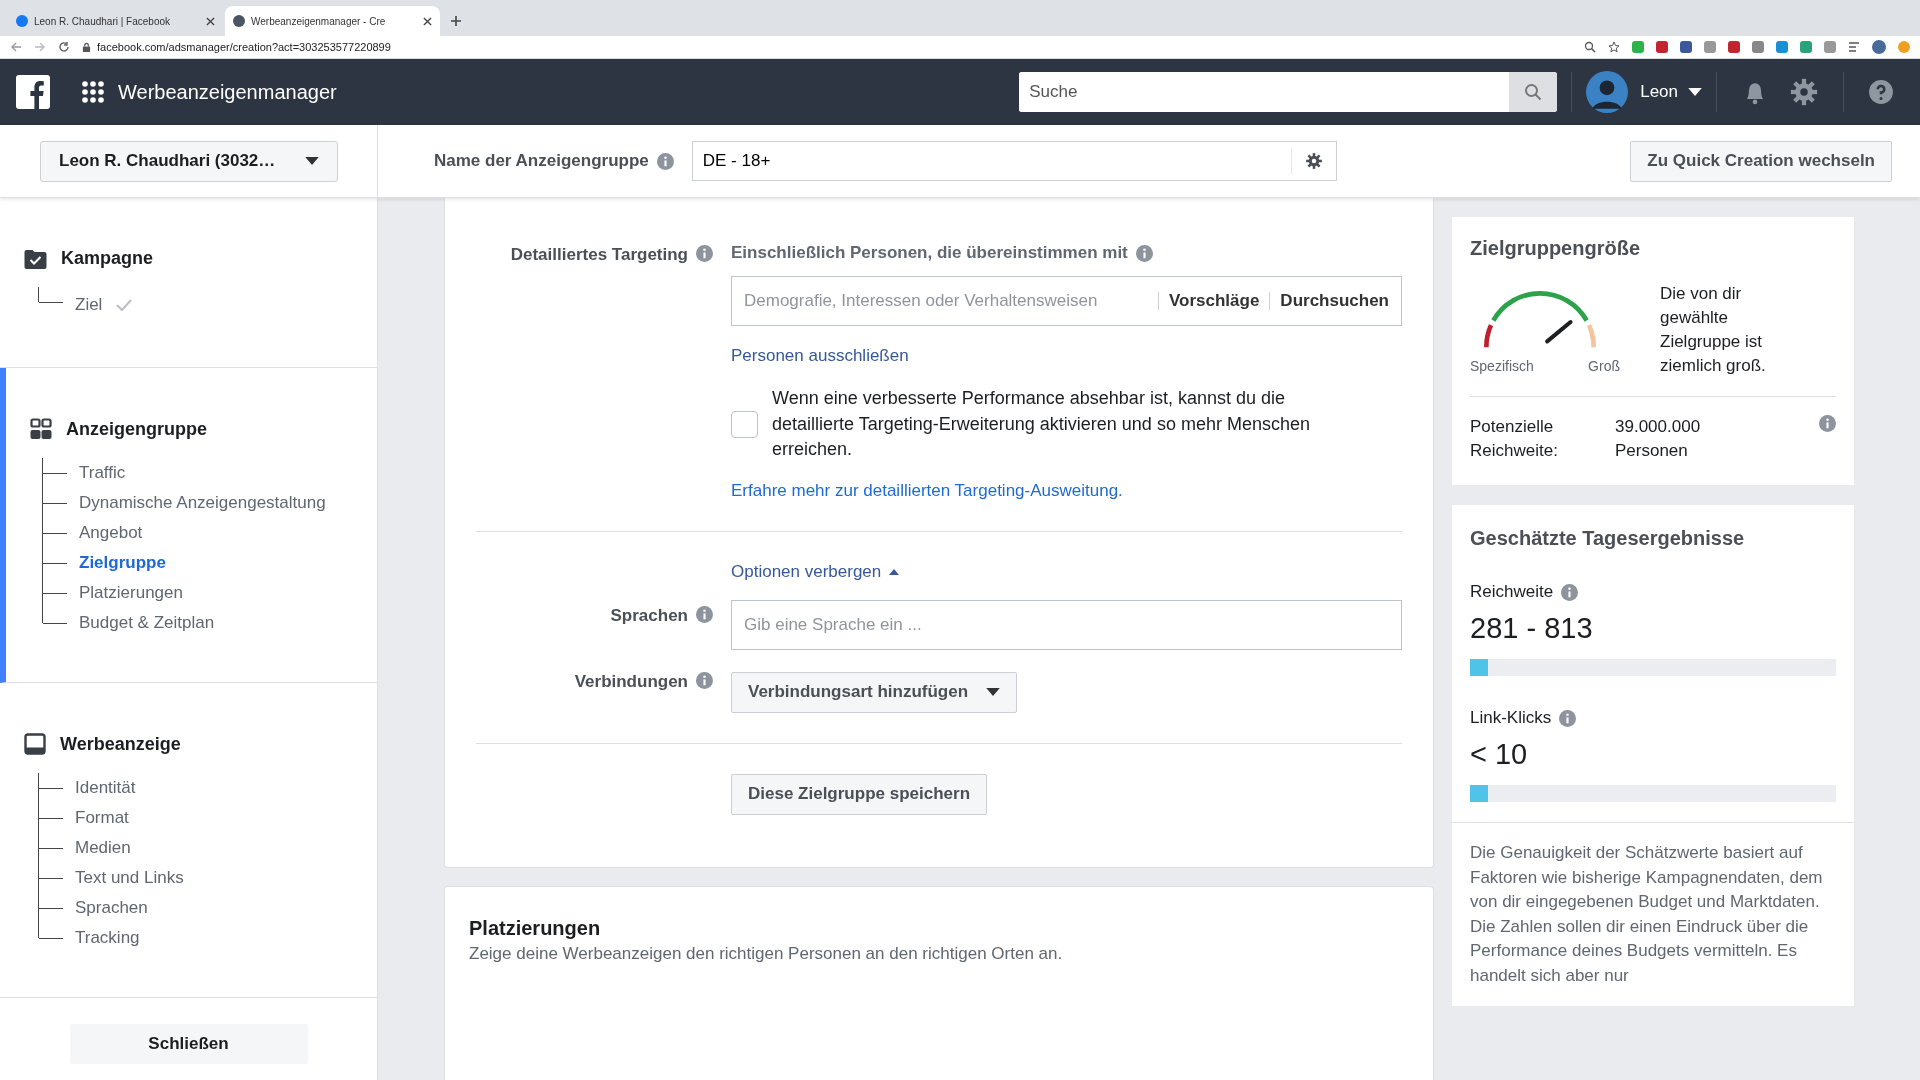 The width and height of the screenshot is (1920, 1080). Describe the element at coordinates (122, 563) in the screenshot. I see `nav-item: Zielgruppe` at that location.